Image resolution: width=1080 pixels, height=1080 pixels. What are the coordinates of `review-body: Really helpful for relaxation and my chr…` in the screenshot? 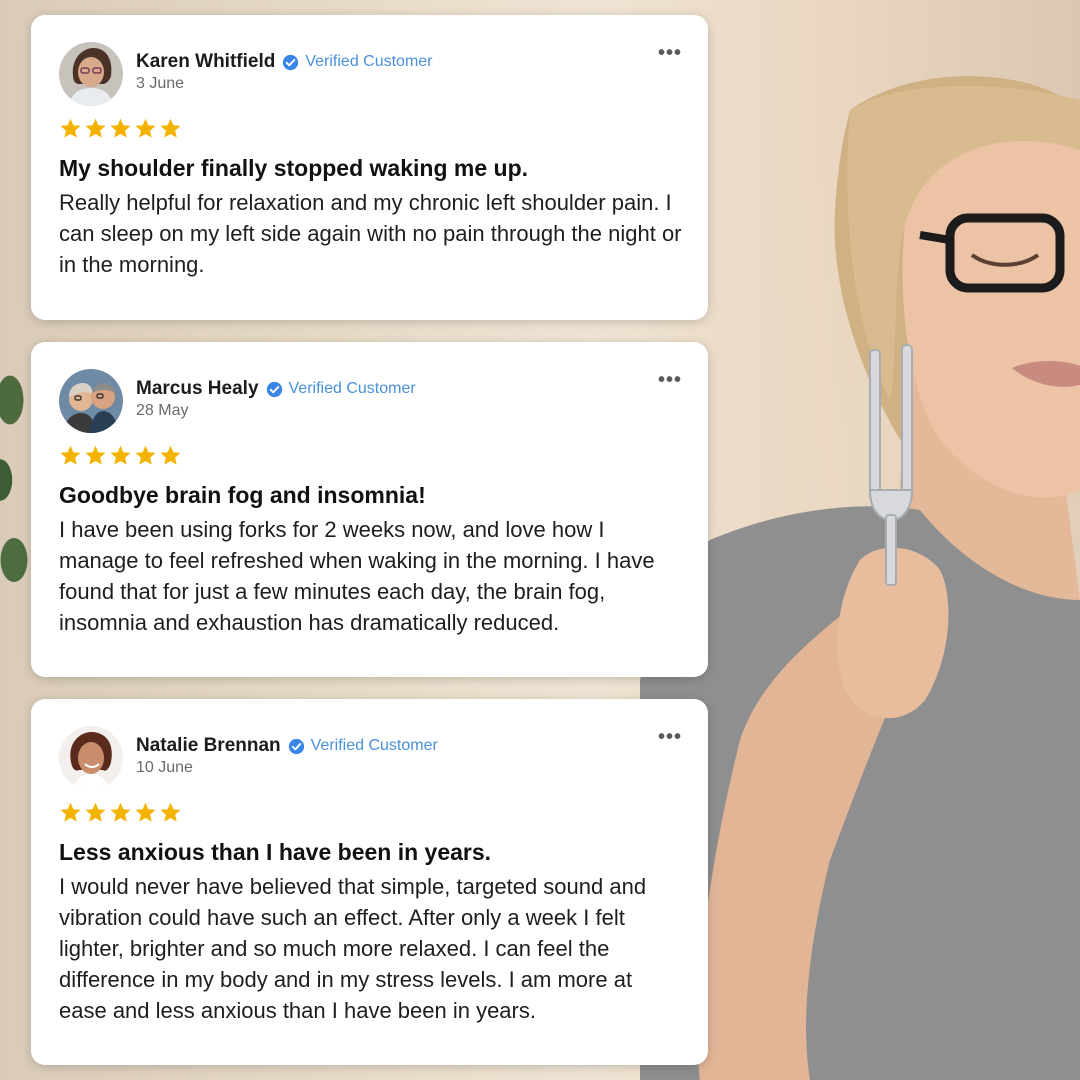 It's located at (370, 233).